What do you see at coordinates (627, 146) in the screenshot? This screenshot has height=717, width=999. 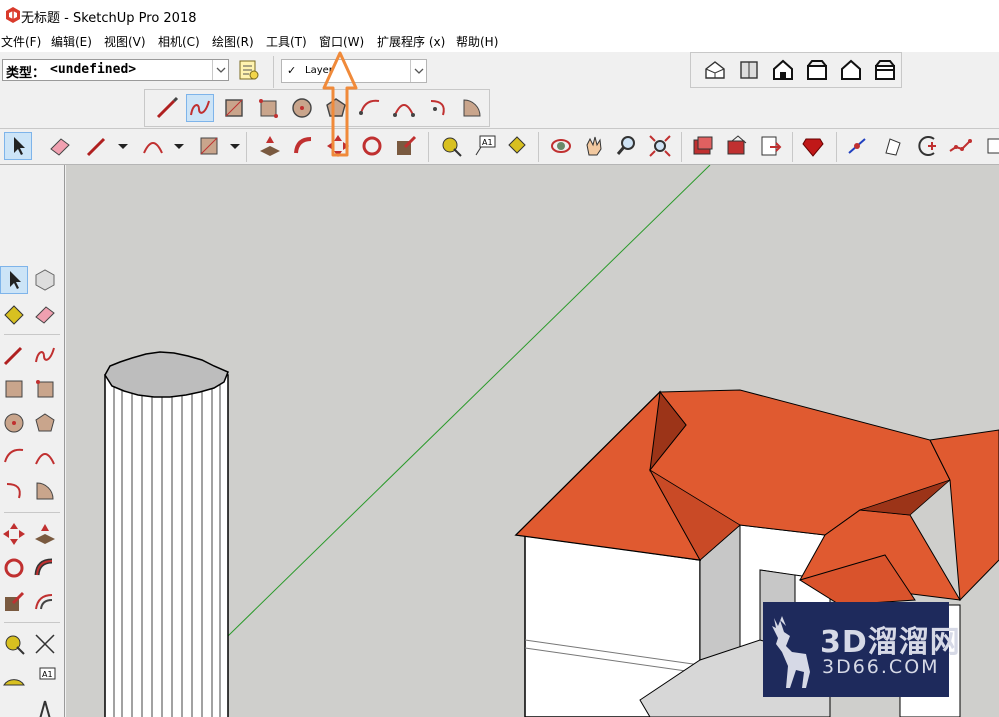 I see `zoom-icon` at bounding box center [627, 146].